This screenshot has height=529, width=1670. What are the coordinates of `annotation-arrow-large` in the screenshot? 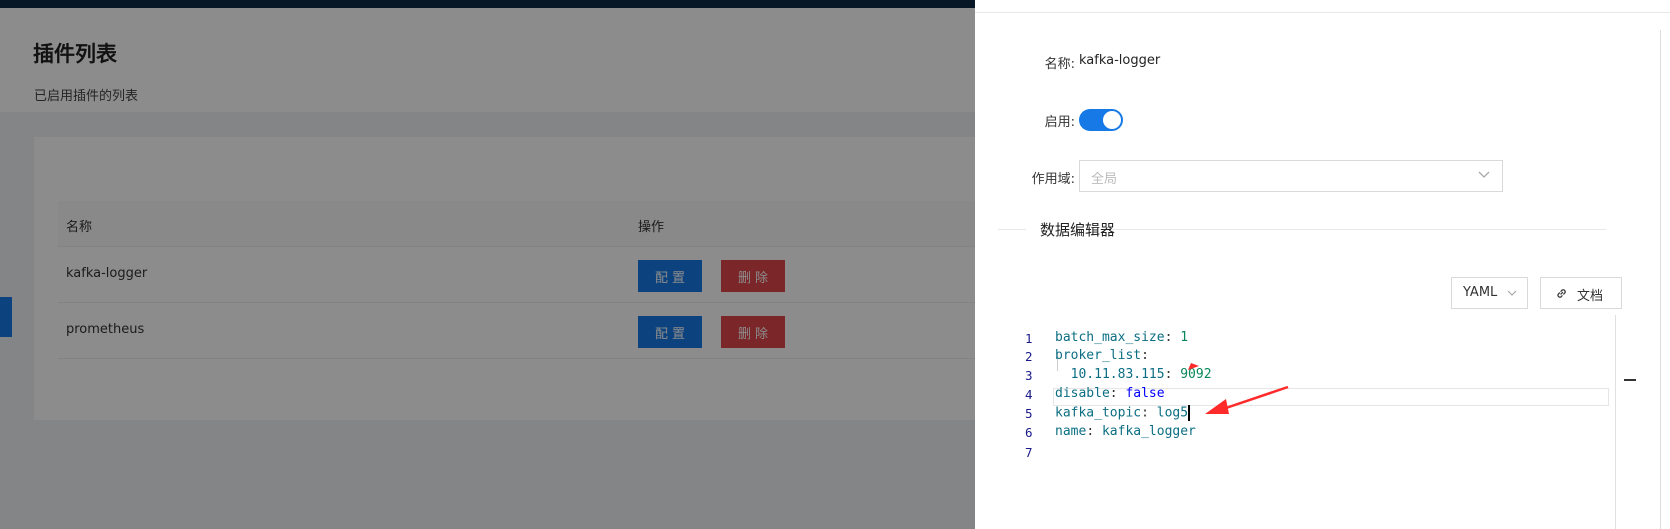 It's located at (1247, 399).